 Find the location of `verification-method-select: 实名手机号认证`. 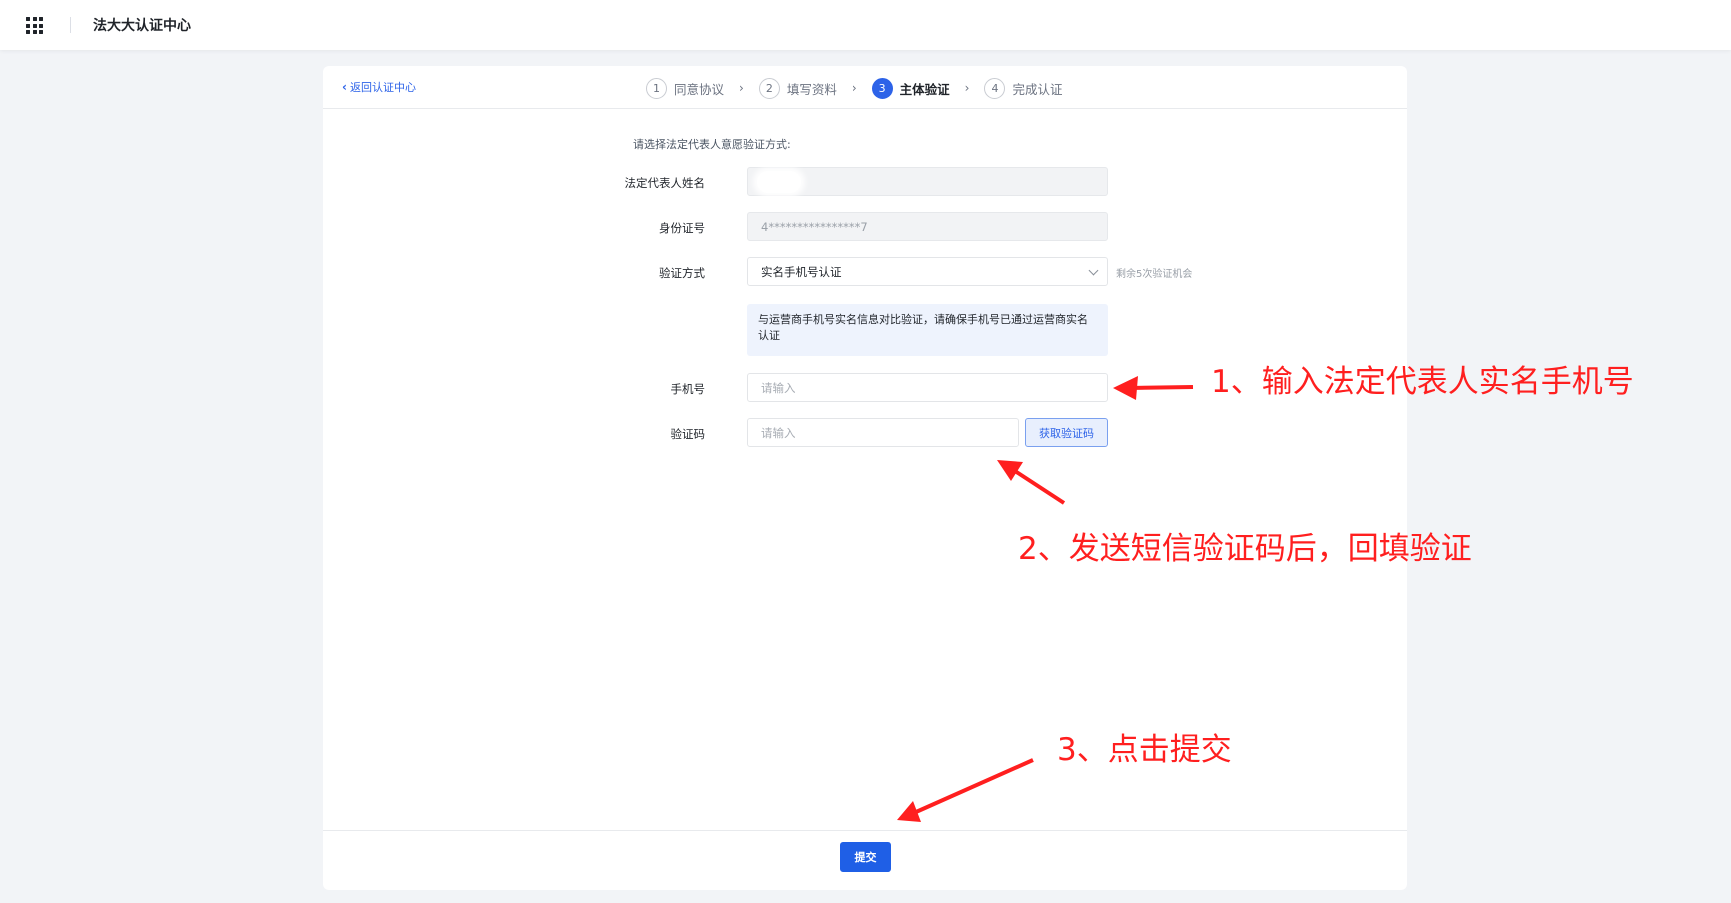

verification-method-select: 实名手机号认证 is located at coordinates (927, 271).